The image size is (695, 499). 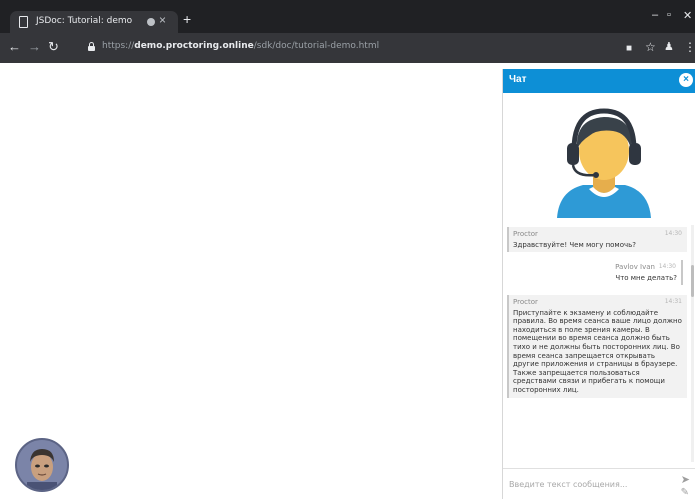 I want to click on minimize-icon: –, so click(x=655, y=15).